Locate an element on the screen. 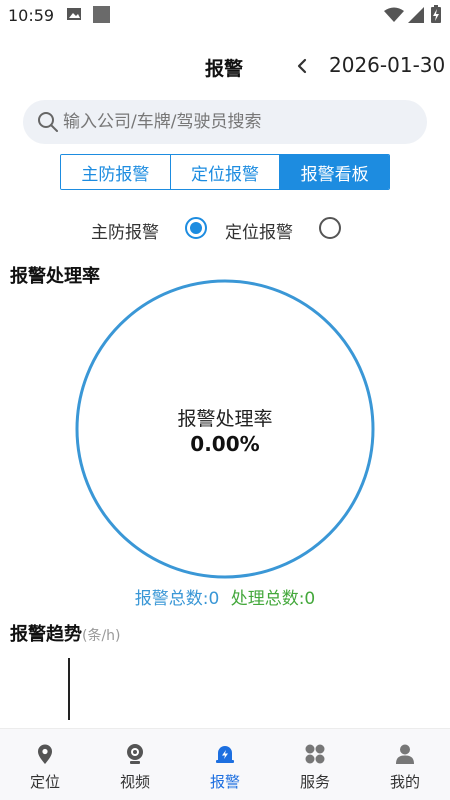 The width and height of the screenshot is (450, 800). section-title-alarm-trend: 报警趋势(条/h) is located at coordinates (65, 633).